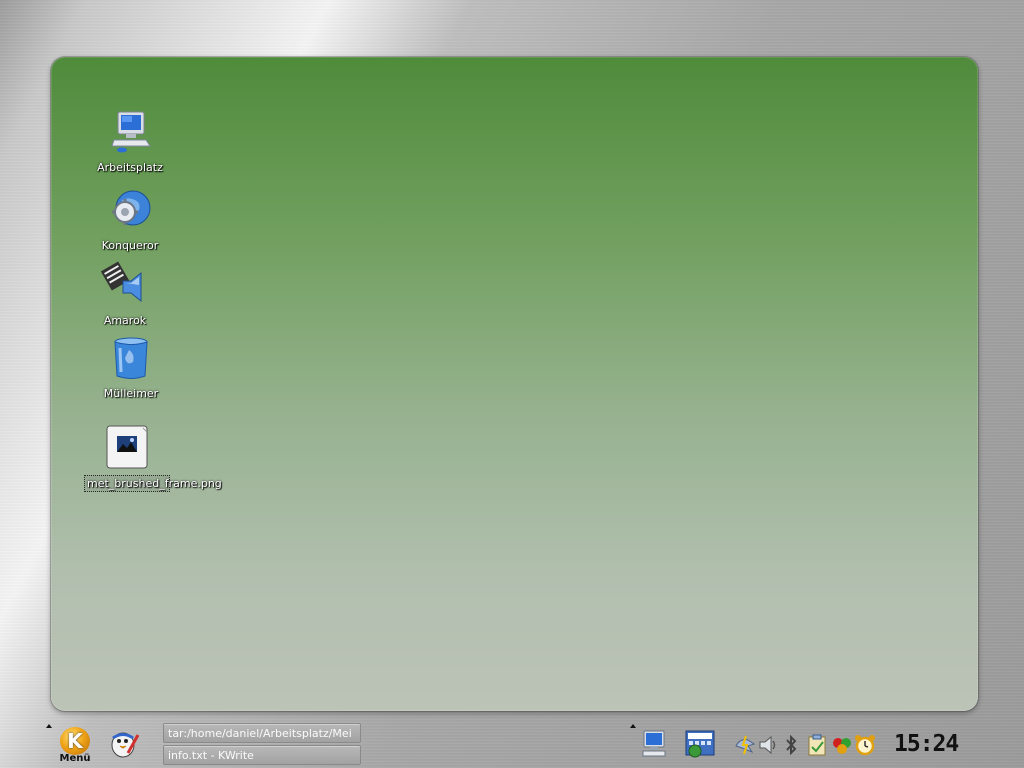 This screenshot has height=768, width=1024. What do you see at coordinates (131, 358) in the screenshot?
I see `trash-icon` at bounding box center [131, 358].